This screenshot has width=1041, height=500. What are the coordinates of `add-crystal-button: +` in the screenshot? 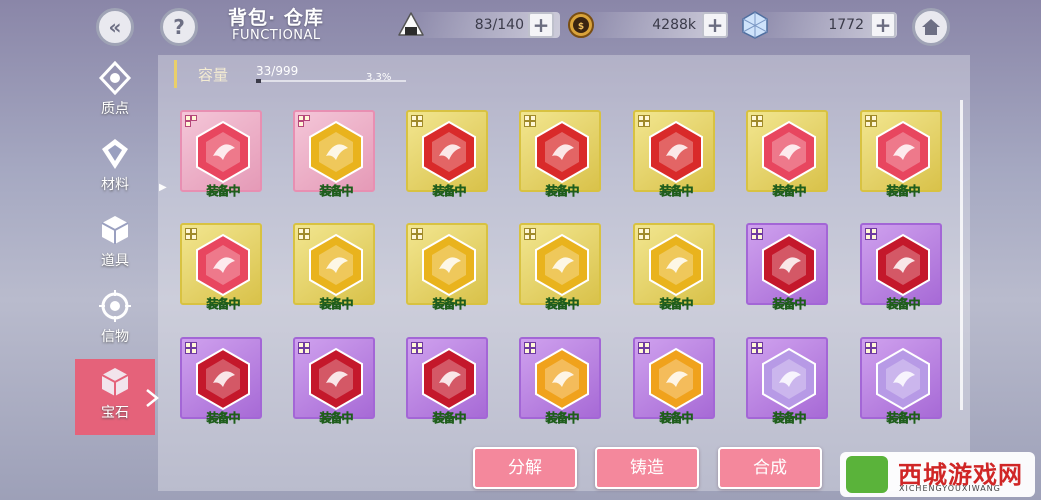 It's located at (883, 25).